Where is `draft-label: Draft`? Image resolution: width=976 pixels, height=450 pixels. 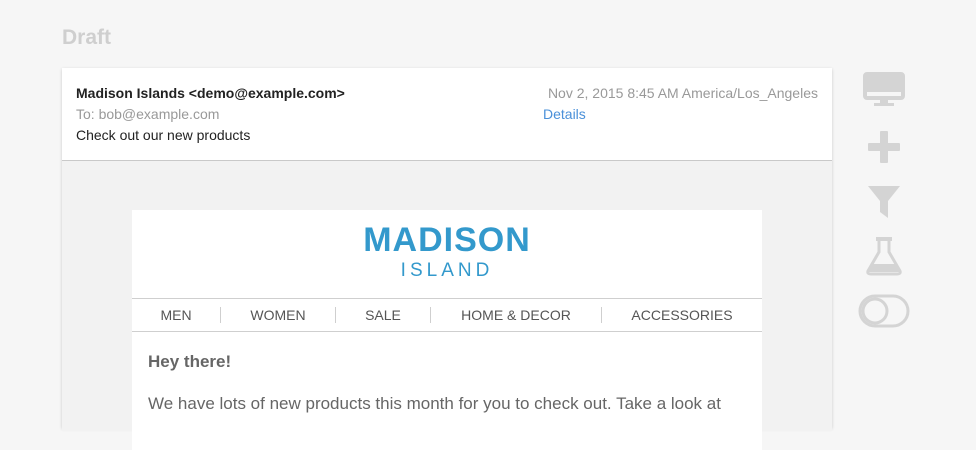
draft-label: Draft is located at coordinates (87, 37).